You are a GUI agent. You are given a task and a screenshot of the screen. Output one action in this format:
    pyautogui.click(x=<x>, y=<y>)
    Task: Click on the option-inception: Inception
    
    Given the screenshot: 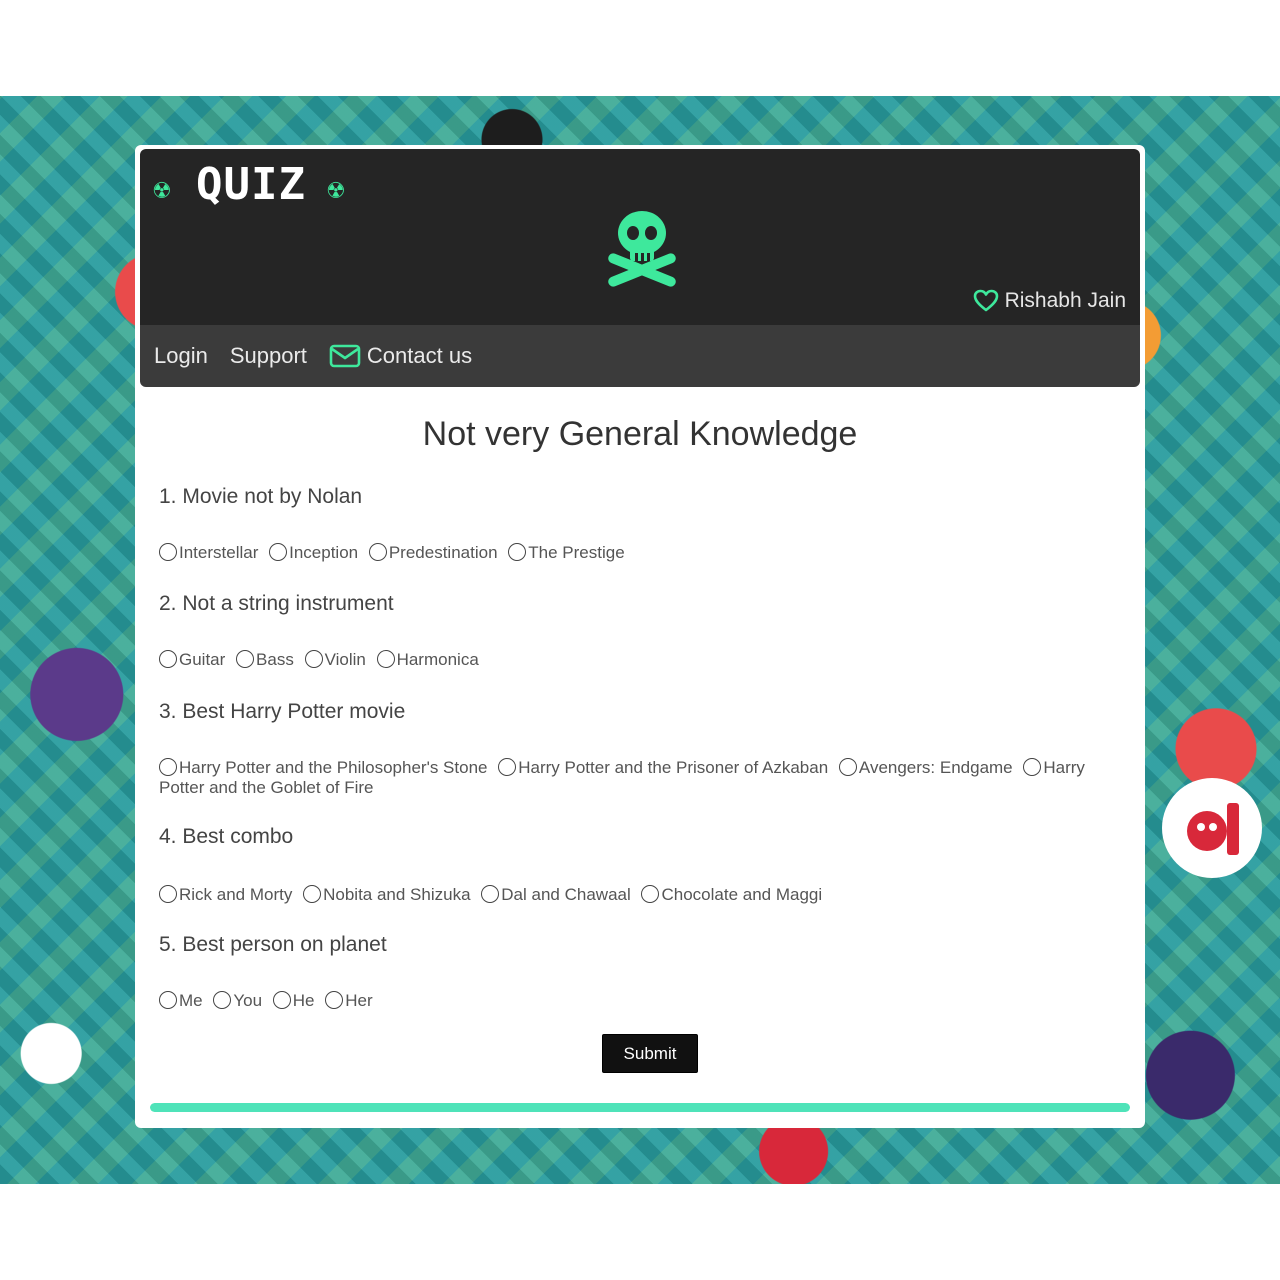 What is the action you would take?
    pyautogui.click(x=313, y=552)
    